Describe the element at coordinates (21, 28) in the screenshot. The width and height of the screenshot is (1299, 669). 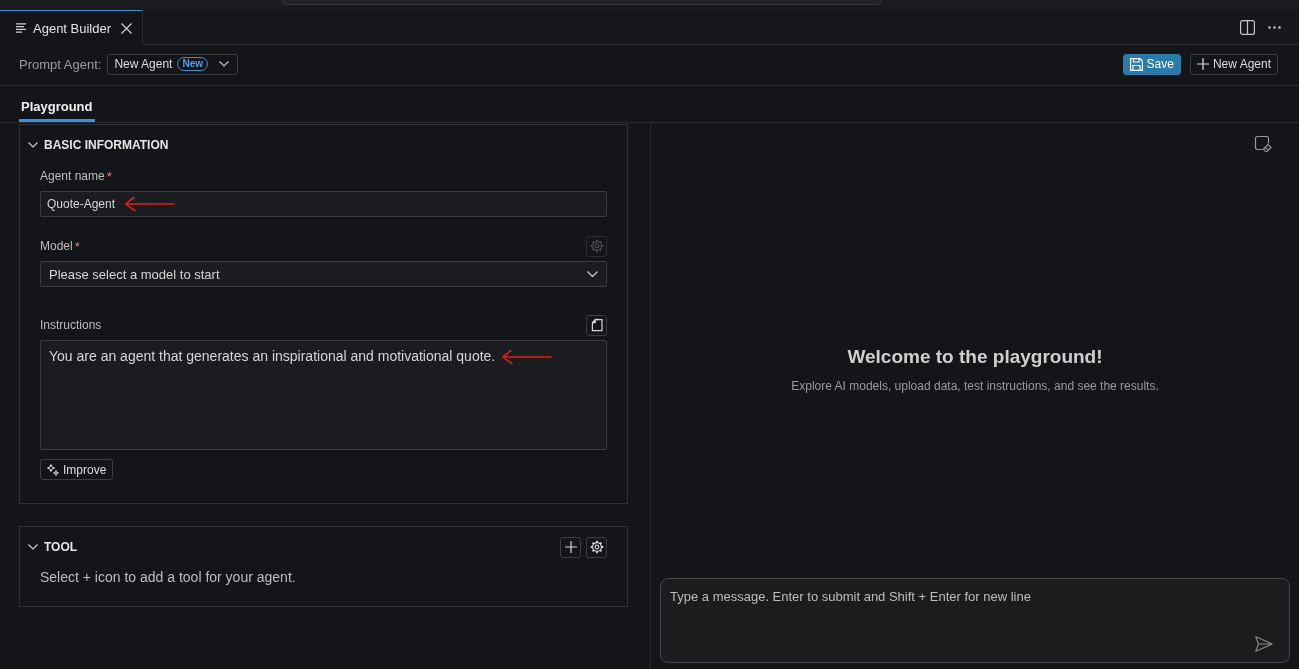
I see `text-lines-icon` at that location.